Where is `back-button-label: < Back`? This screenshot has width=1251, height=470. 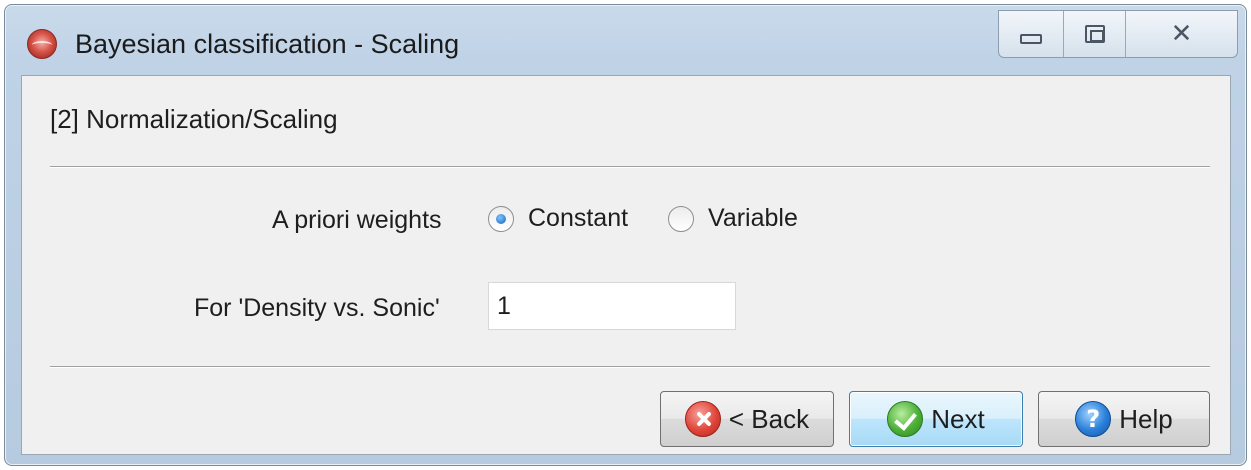 back-button-label: < Back is located at coordinates (769, 418).